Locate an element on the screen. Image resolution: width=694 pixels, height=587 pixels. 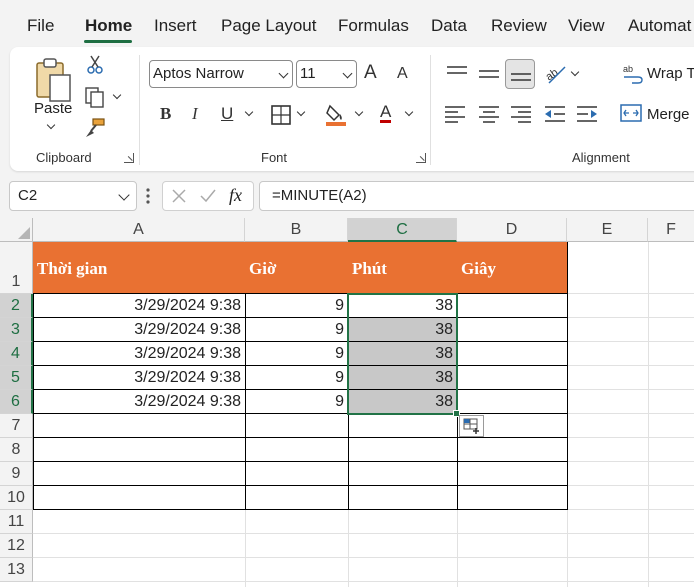
tab-file: File is located at coordinates (40, 26).